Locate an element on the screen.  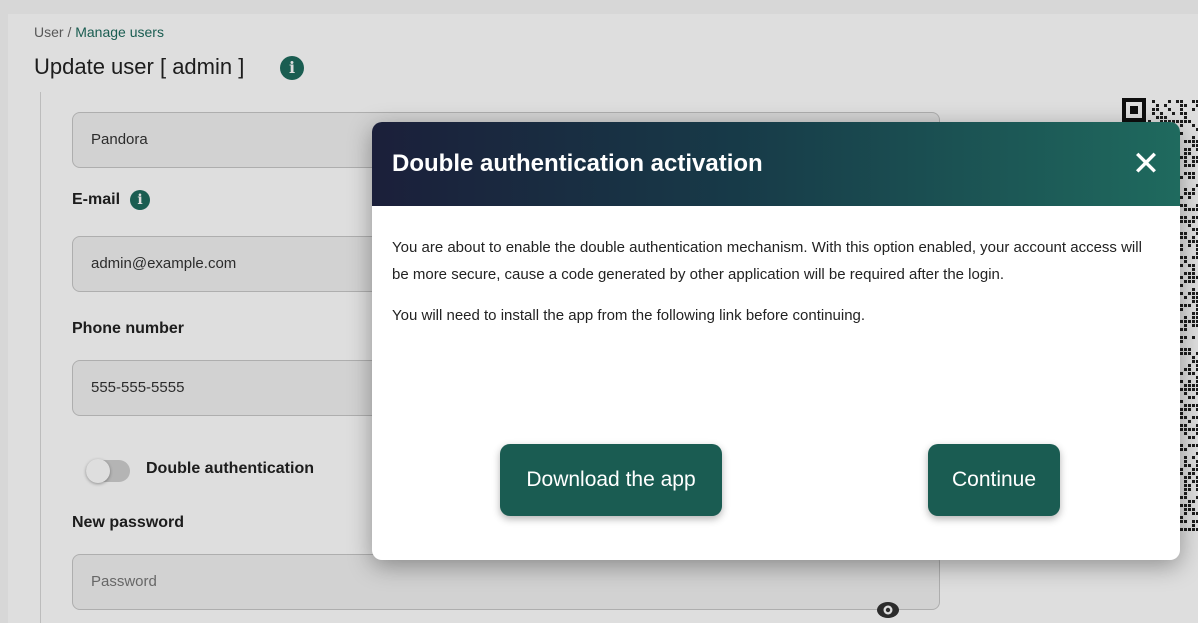
close-icon: ✕ is located at coordinates (1146, 164).